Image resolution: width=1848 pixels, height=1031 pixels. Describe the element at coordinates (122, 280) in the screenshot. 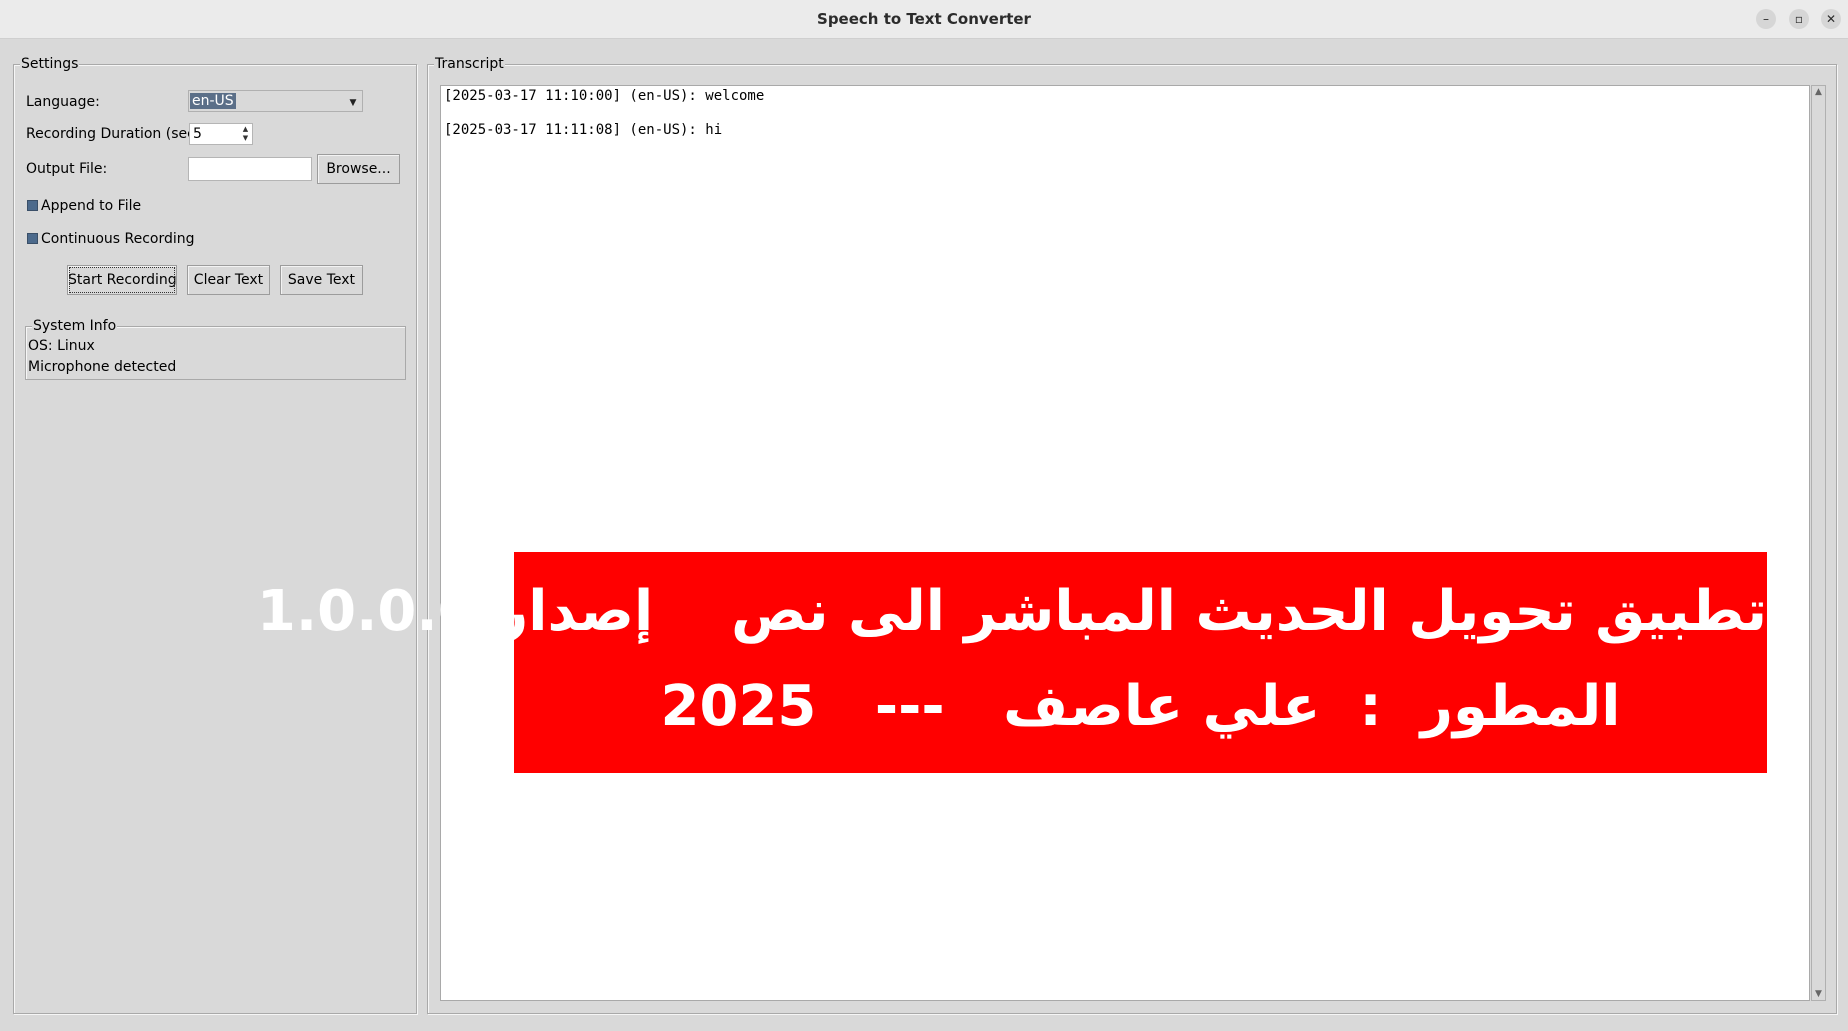

I see `start-recording-button: Start Recording` at that location.